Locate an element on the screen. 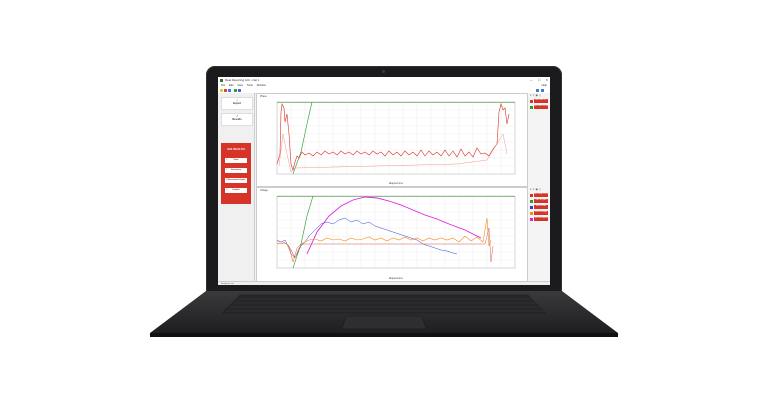  graphs-button-label: Graphs is located at coordinates (236, 190).